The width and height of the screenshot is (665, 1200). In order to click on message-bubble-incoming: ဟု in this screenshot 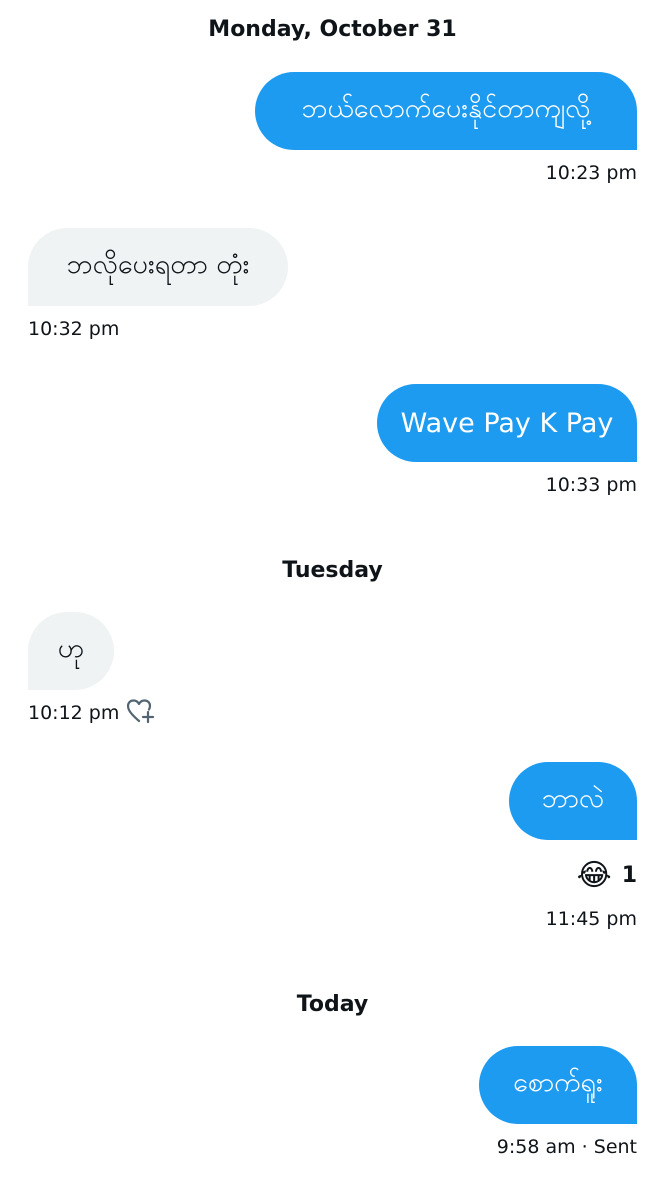, I will do `click(71, 651)`.